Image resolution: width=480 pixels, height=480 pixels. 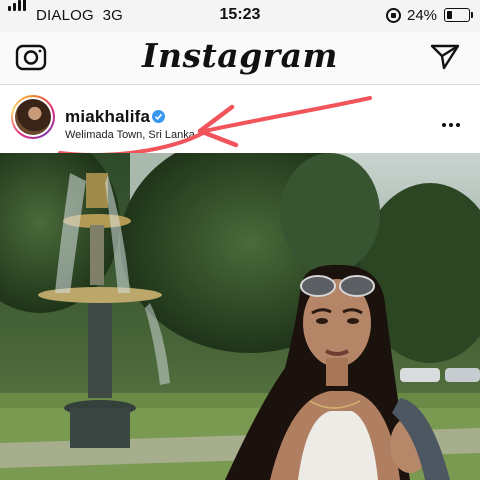 What do you see at coordinates (393, 15) in the screenshot?
I see `rotation-lock-icon` at bounding box center [393, 15].